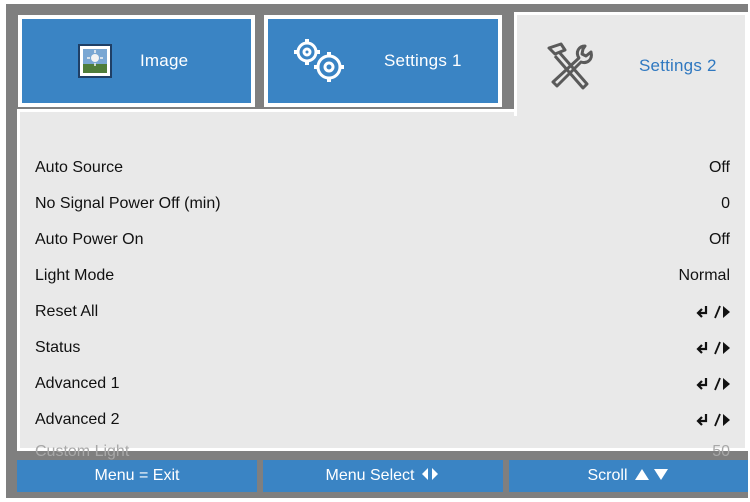  What do you see at coordinates (430, 476) in the screenshot?
I see `left-right-arrows-icon` at bounding box center [430, 476].